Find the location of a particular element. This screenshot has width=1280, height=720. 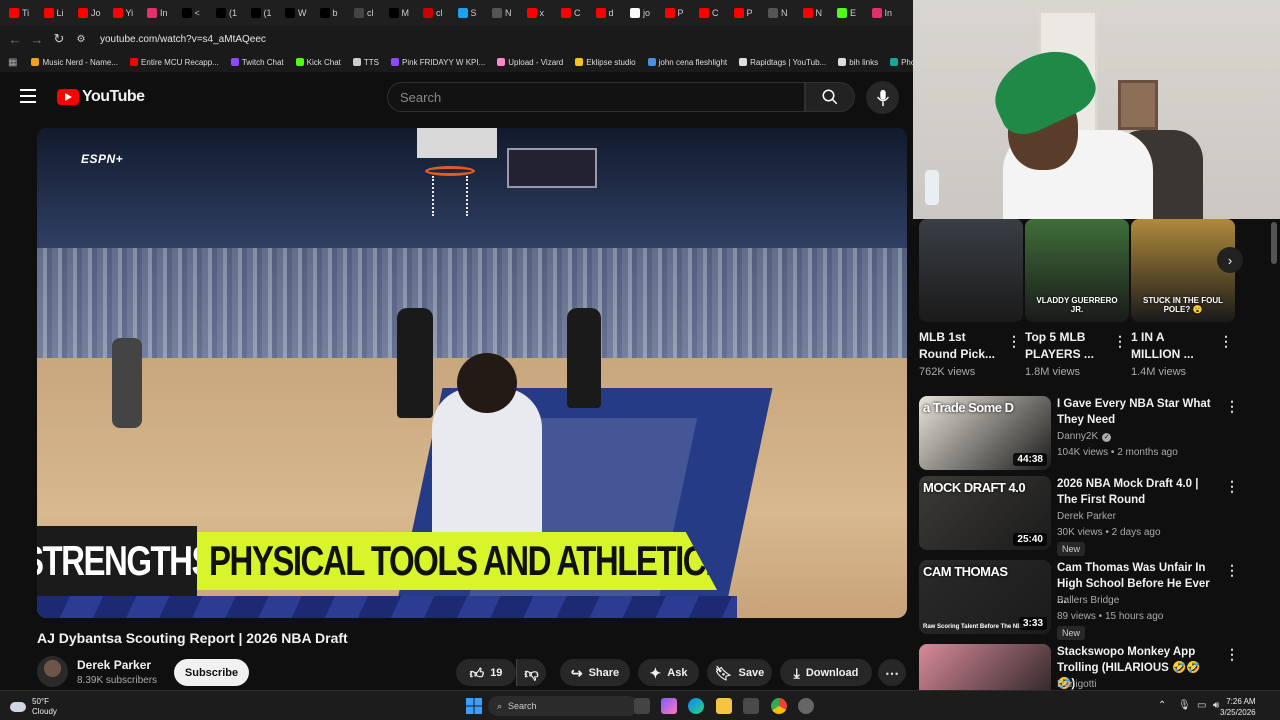

chrome-icon is located at coordinates (779, 706).